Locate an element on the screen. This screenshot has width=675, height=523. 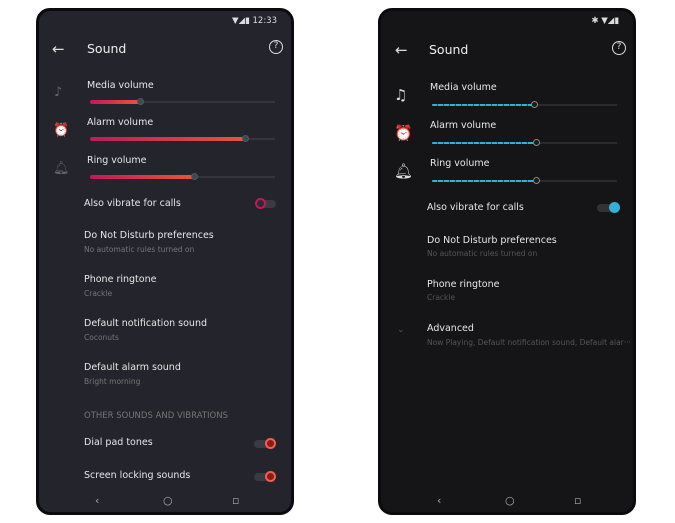
status-bar: ▼◢▮ 12:33 is located at coordinates (254, 21).